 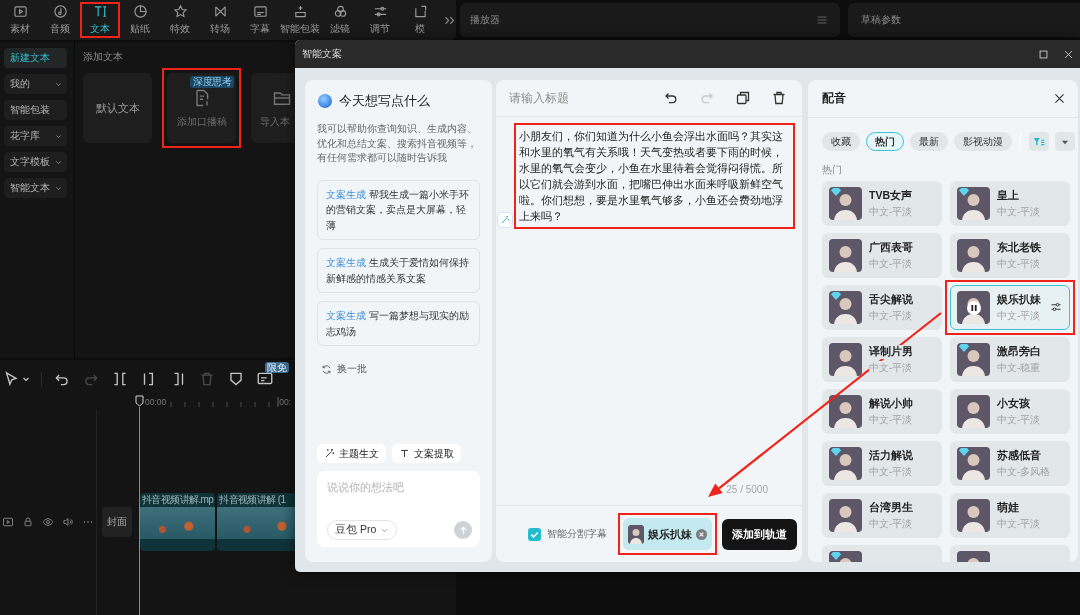 I want to click on toolbar-tab: 贴纸, so click(x=140, y=20).